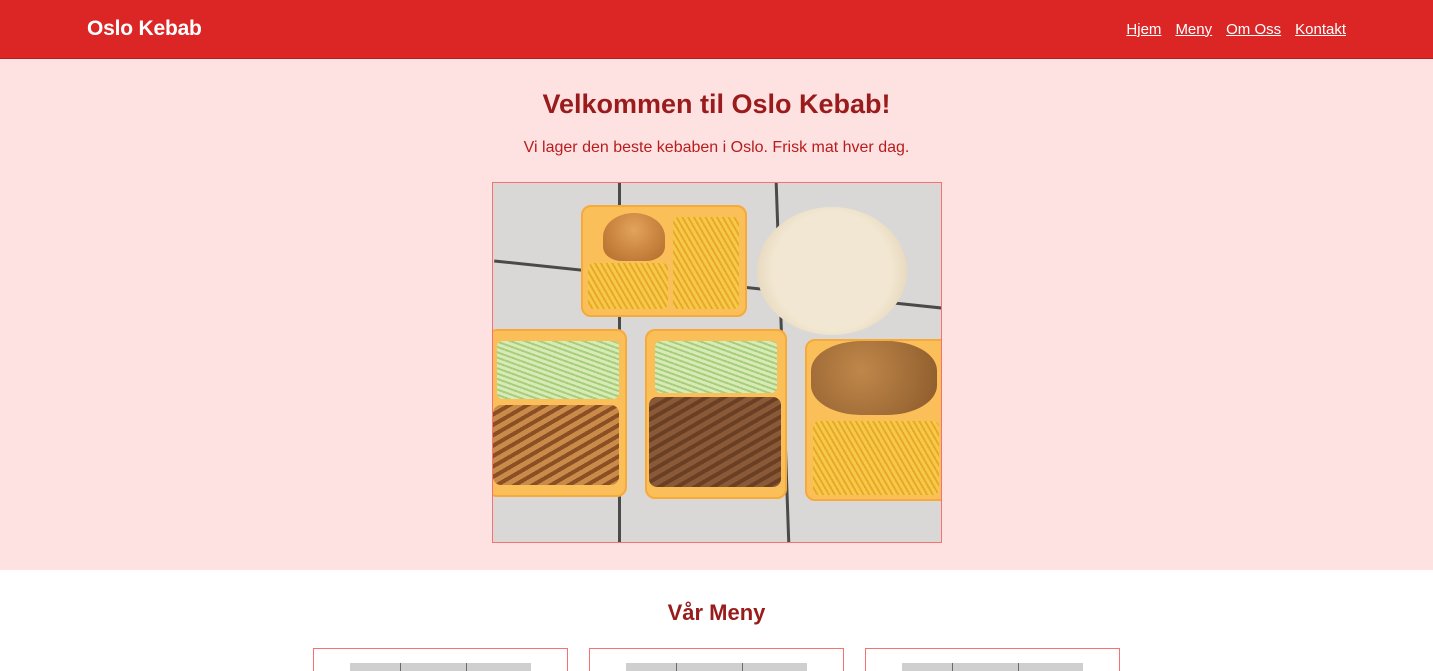  Describe the element at coordinates (831, 271) in the screenshot. I see `wrap` at that location.